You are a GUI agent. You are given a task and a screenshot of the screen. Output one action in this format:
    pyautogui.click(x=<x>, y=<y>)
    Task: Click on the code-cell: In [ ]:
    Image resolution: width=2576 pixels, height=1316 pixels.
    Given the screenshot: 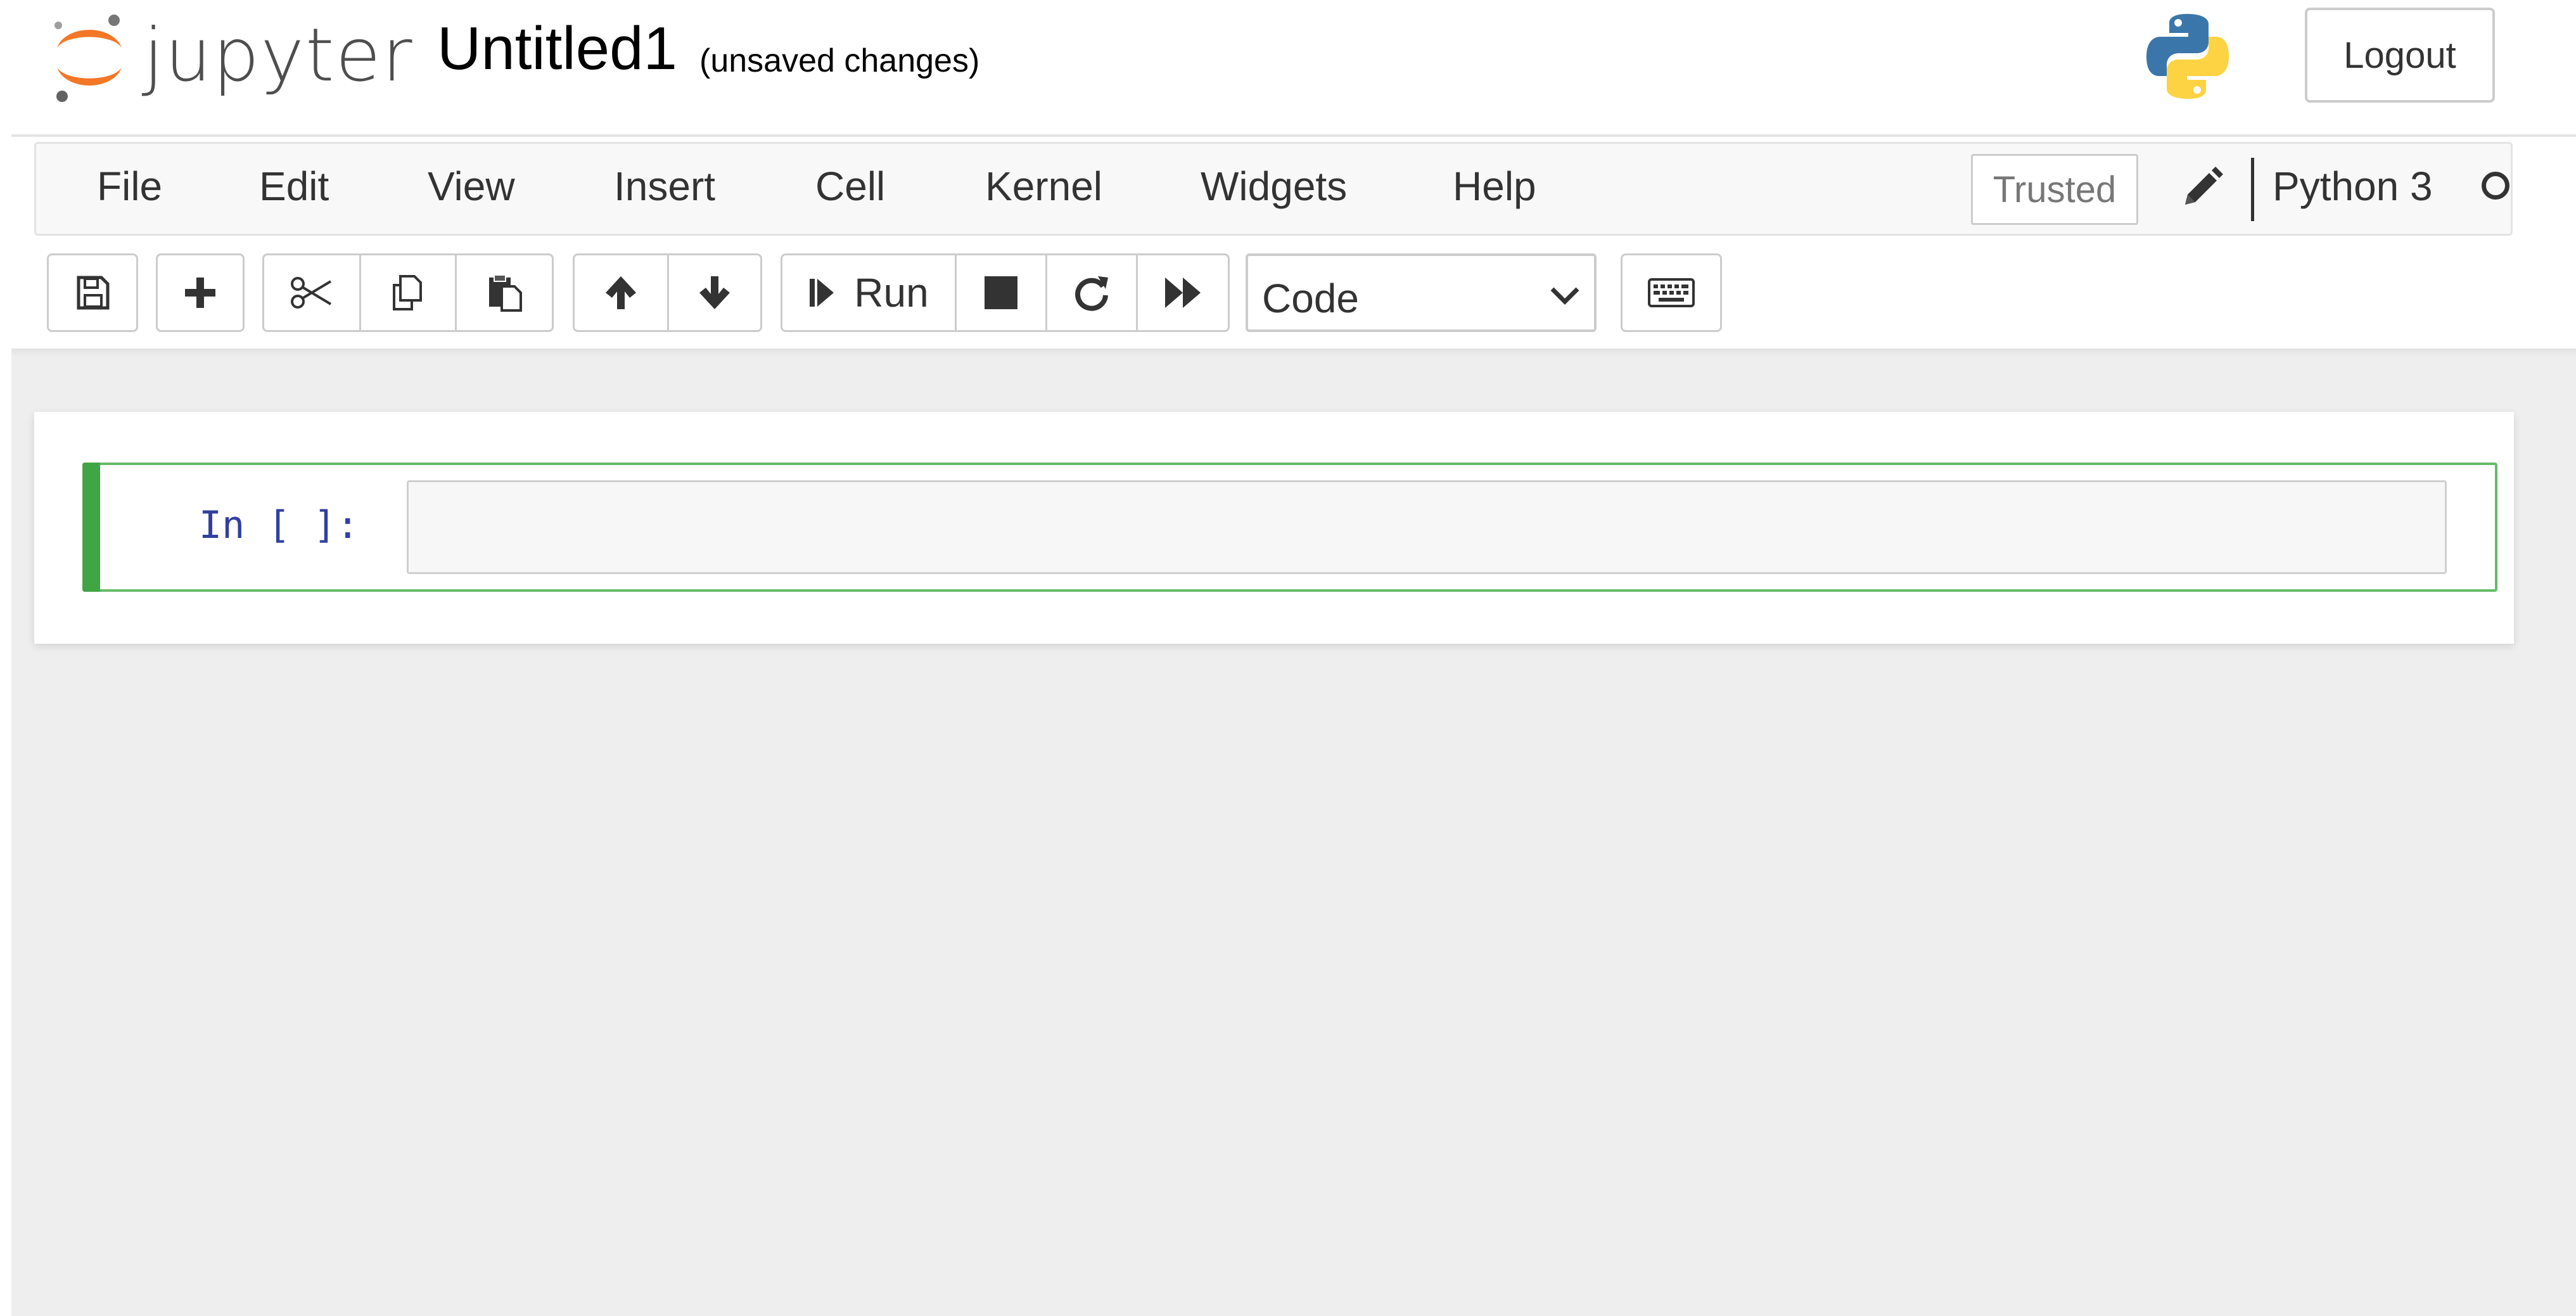 What is the action you would take?
    pyautogui.click(x=1290, y=527)
    